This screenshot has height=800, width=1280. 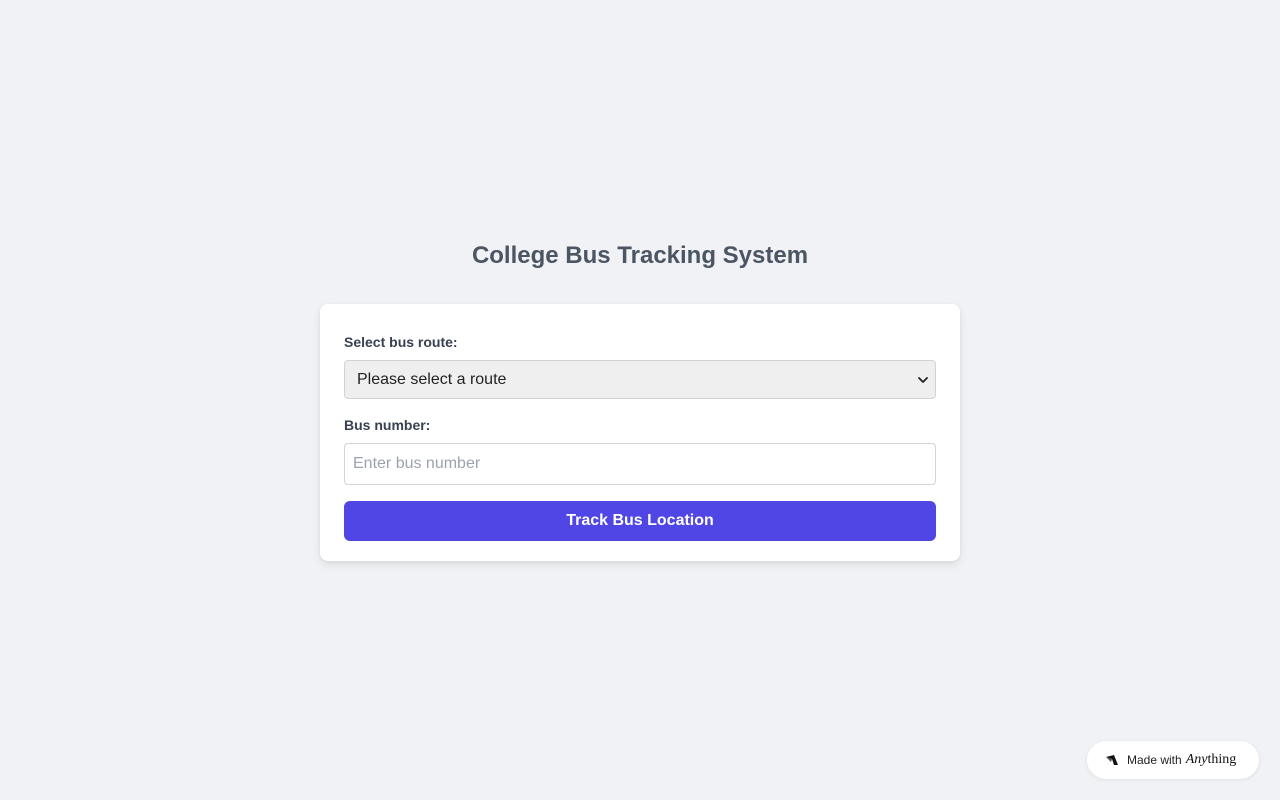 What do you see at coordinates (1112, 760) in the screenshot?
I see `anything-logo-icon` at bounding box center [1112, 760].